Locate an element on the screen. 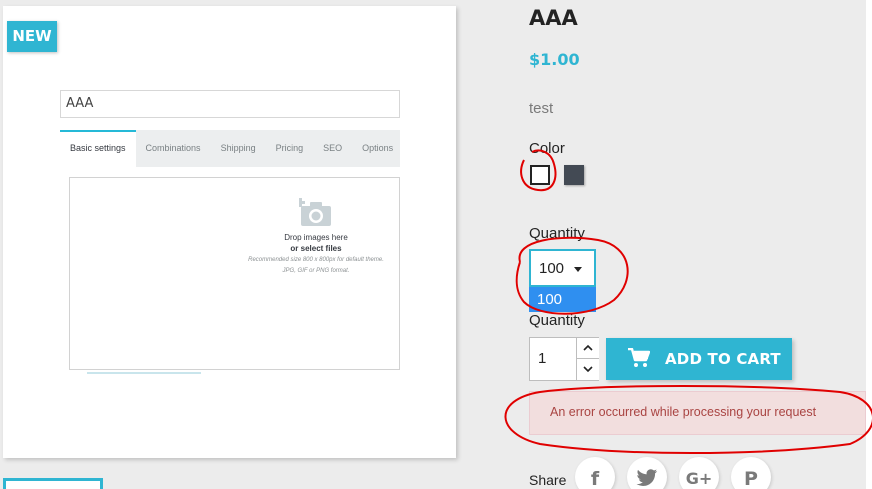  shopping-cart-icon is located at coordinates (639, 357).